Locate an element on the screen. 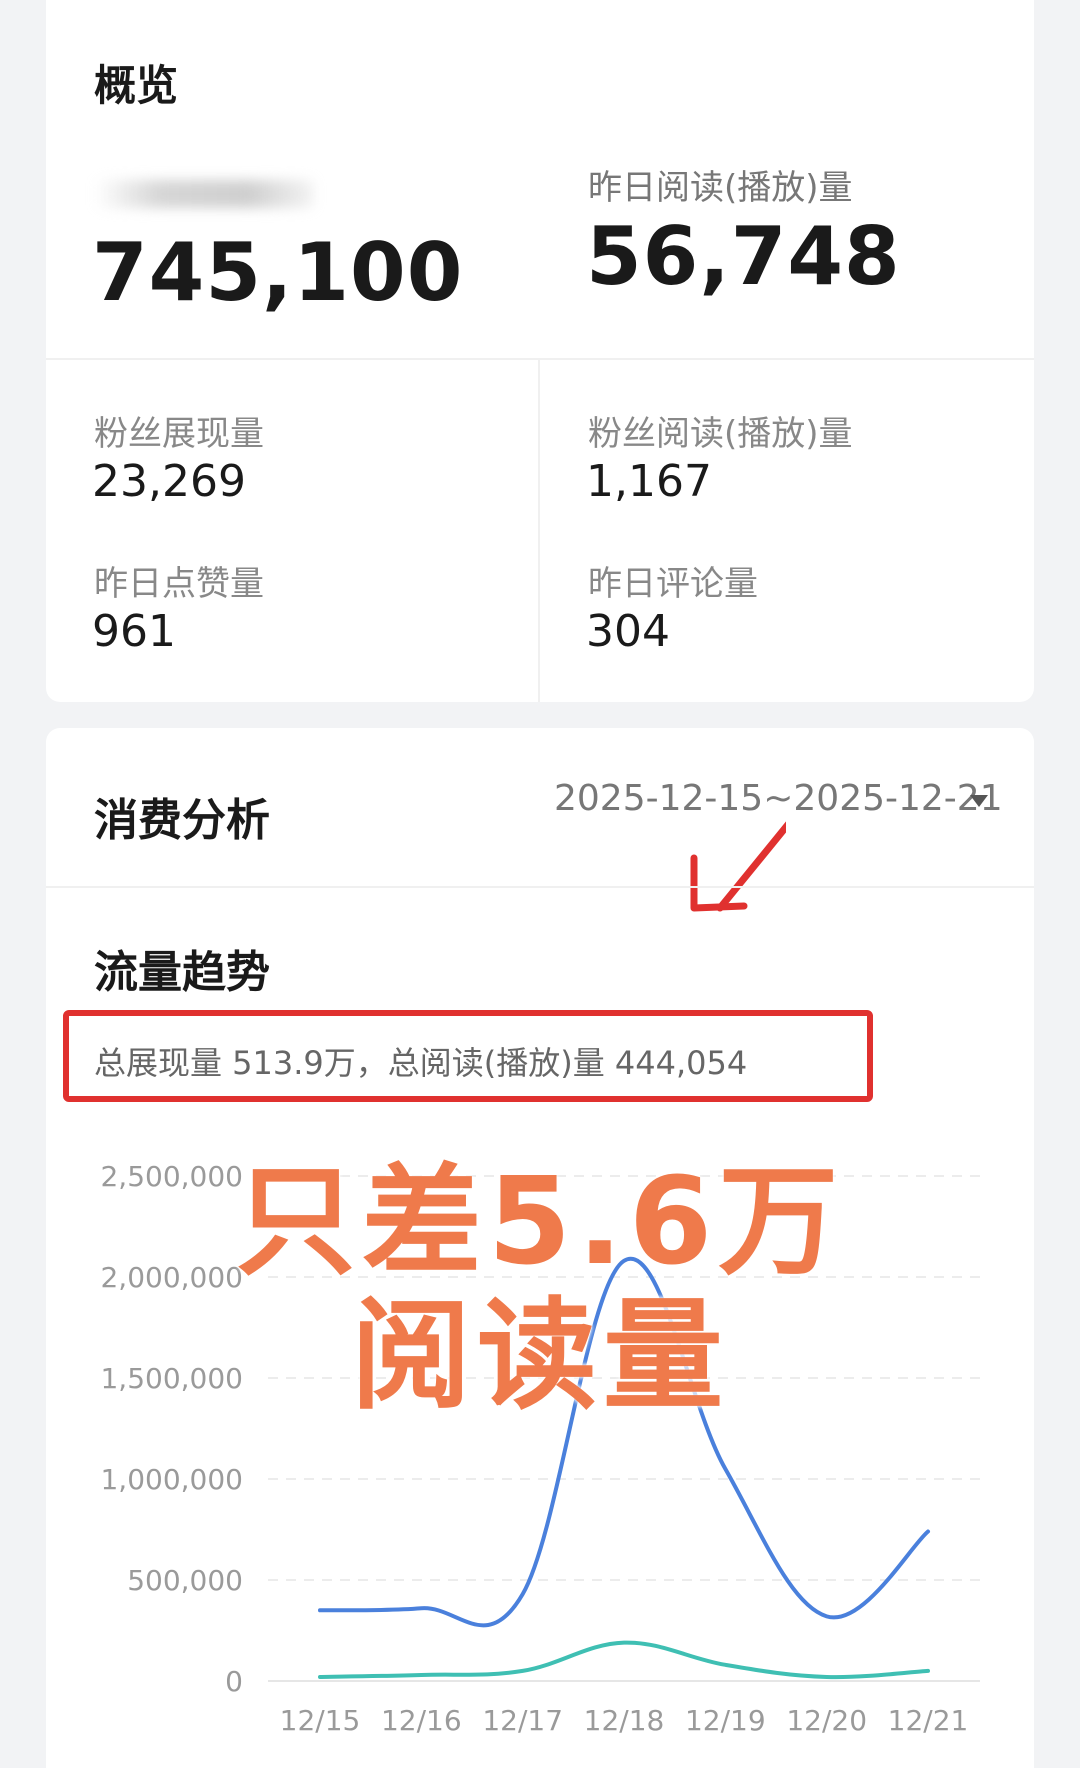 Image resolution: width=1080 pixels, height=1768 pixels. x-tick-label: 12/15 is located at coordinates (320, 1720).